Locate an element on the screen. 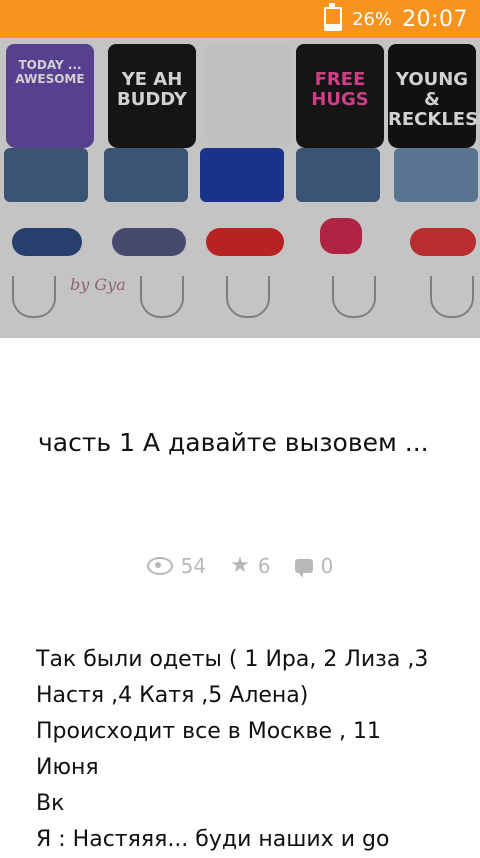  battery-percent: 26% is located at coordinates (372, 19).